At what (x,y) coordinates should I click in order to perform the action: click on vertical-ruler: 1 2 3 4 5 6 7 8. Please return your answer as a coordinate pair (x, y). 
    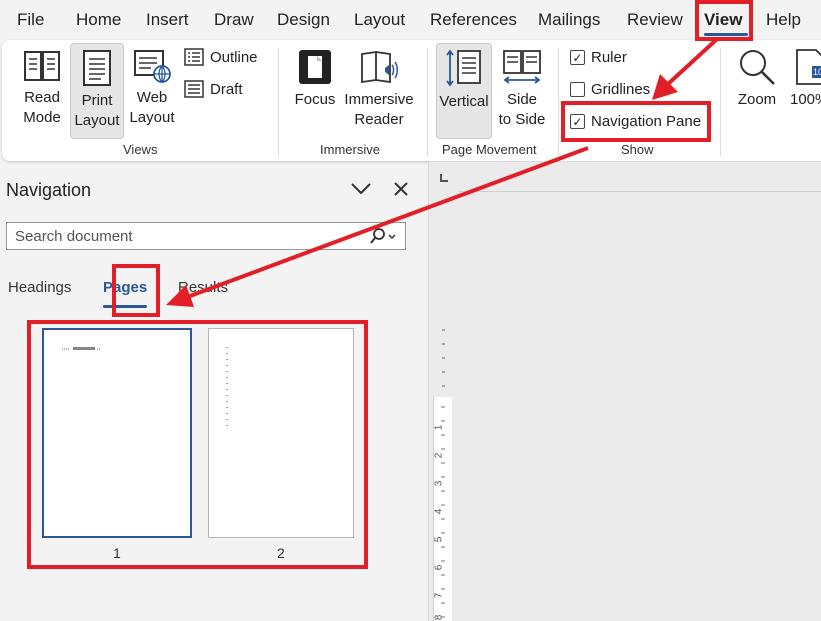
    Looking at the image, I should click on (442, 471).